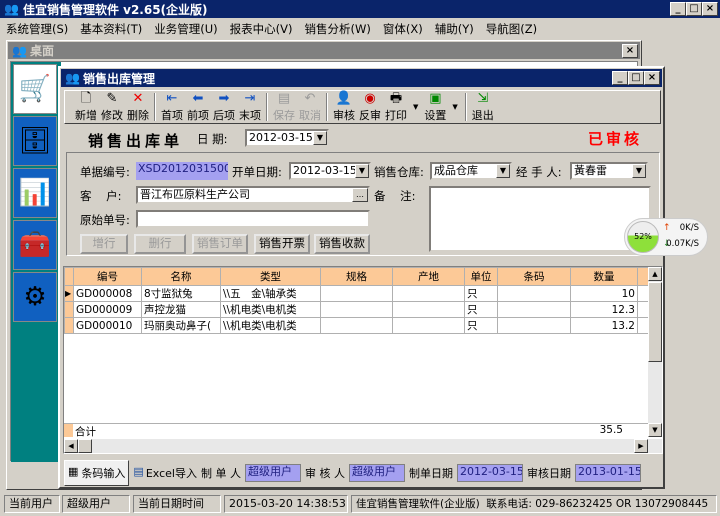 This screenshot has width=720, height=516. Describe the element at coordinates (250, 107) in the screenshot. I see `last-button: ⇥ 末项` at that location.